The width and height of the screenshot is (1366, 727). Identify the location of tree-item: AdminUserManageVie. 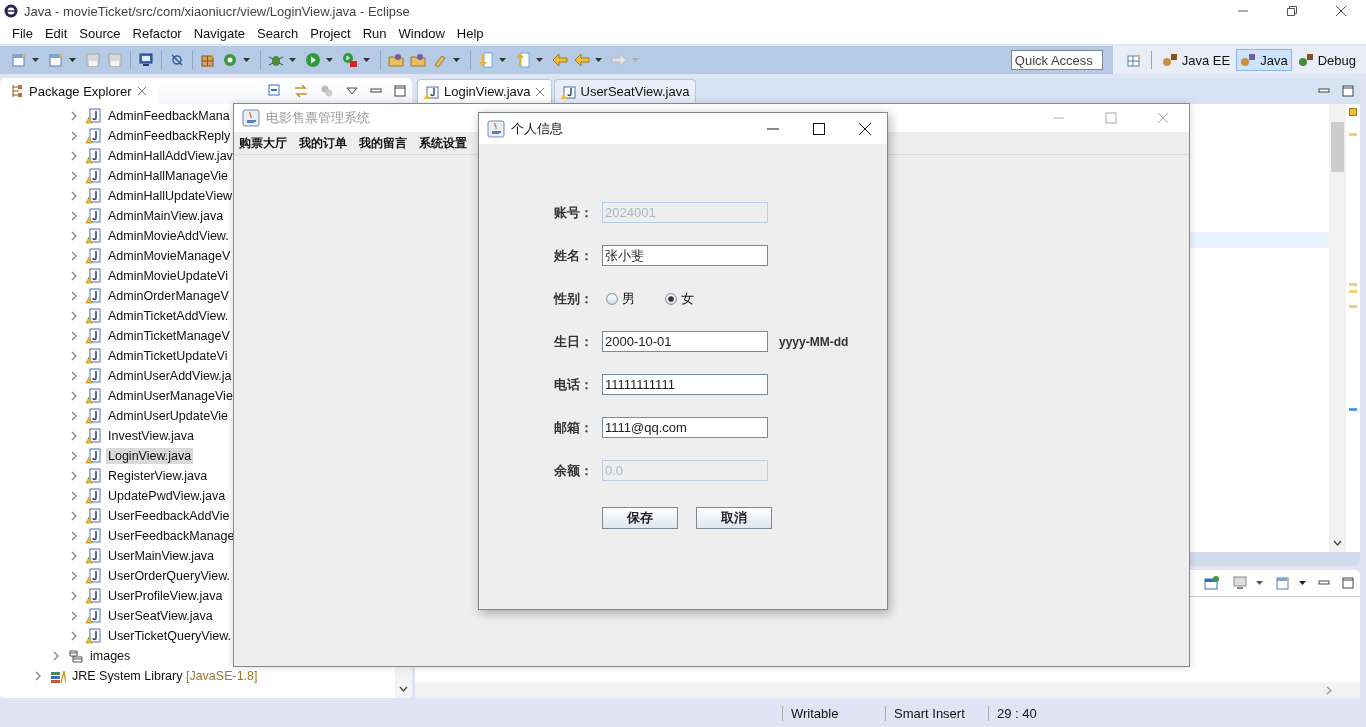
(170, 396).